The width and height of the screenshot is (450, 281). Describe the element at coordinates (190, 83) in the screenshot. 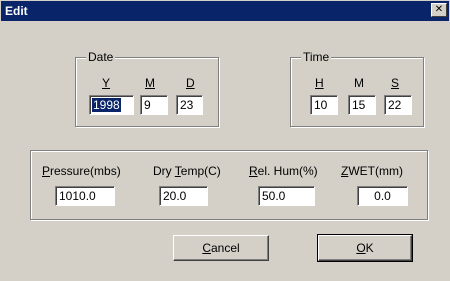

I see `day-label: D` at that location.